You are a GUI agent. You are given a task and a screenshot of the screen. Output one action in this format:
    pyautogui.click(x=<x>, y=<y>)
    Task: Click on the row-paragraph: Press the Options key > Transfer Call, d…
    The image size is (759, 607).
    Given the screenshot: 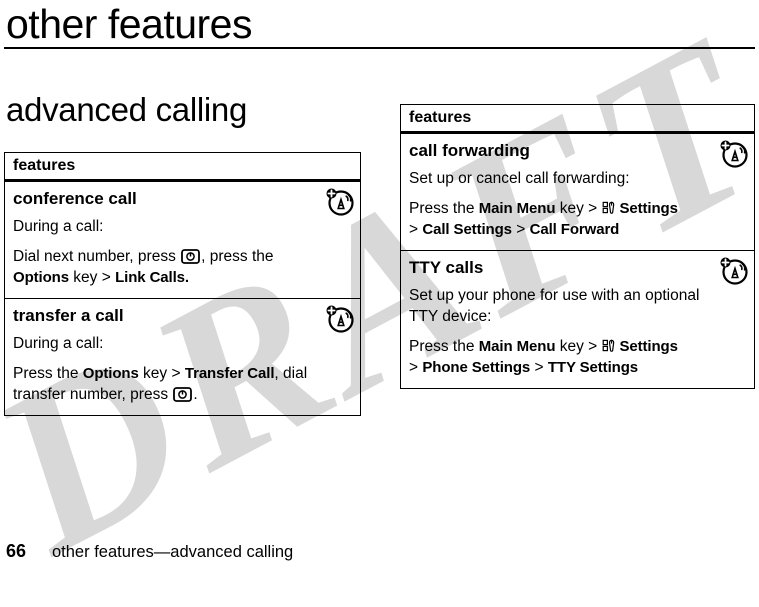 What is the action you would take?
    pyautogui.click(x=164, y=384)
    